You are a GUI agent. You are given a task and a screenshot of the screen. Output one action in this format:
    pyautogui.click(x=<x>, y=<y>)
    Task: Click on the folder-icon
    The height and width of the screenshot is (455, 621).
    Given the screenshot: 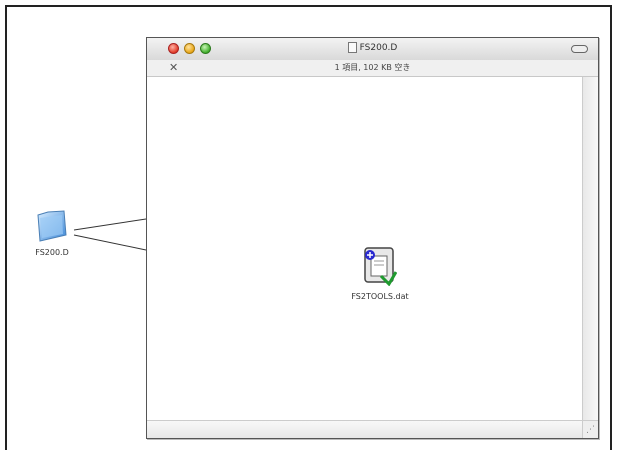 What is the action you would take?
    pyautogui.click(x=52, y=226)
    